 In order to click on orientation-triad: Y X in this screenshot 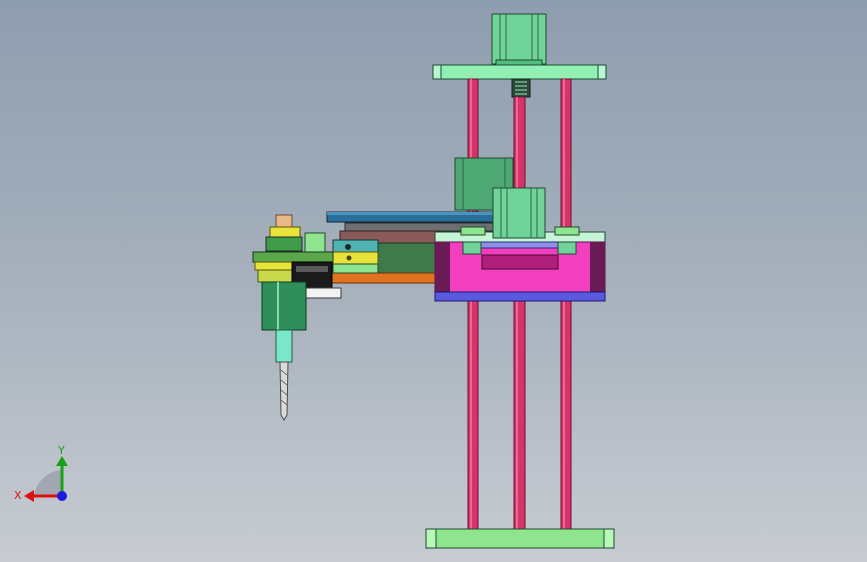, I will do `click(41, 473)`.